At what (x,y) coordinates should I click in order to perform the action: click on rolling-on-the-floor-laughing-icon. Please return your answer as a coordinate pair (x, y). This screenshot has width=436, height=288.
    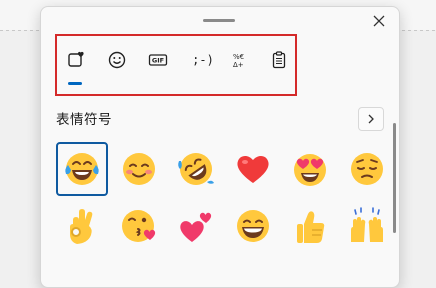
    Looking at the image, I should click on (196, 169).